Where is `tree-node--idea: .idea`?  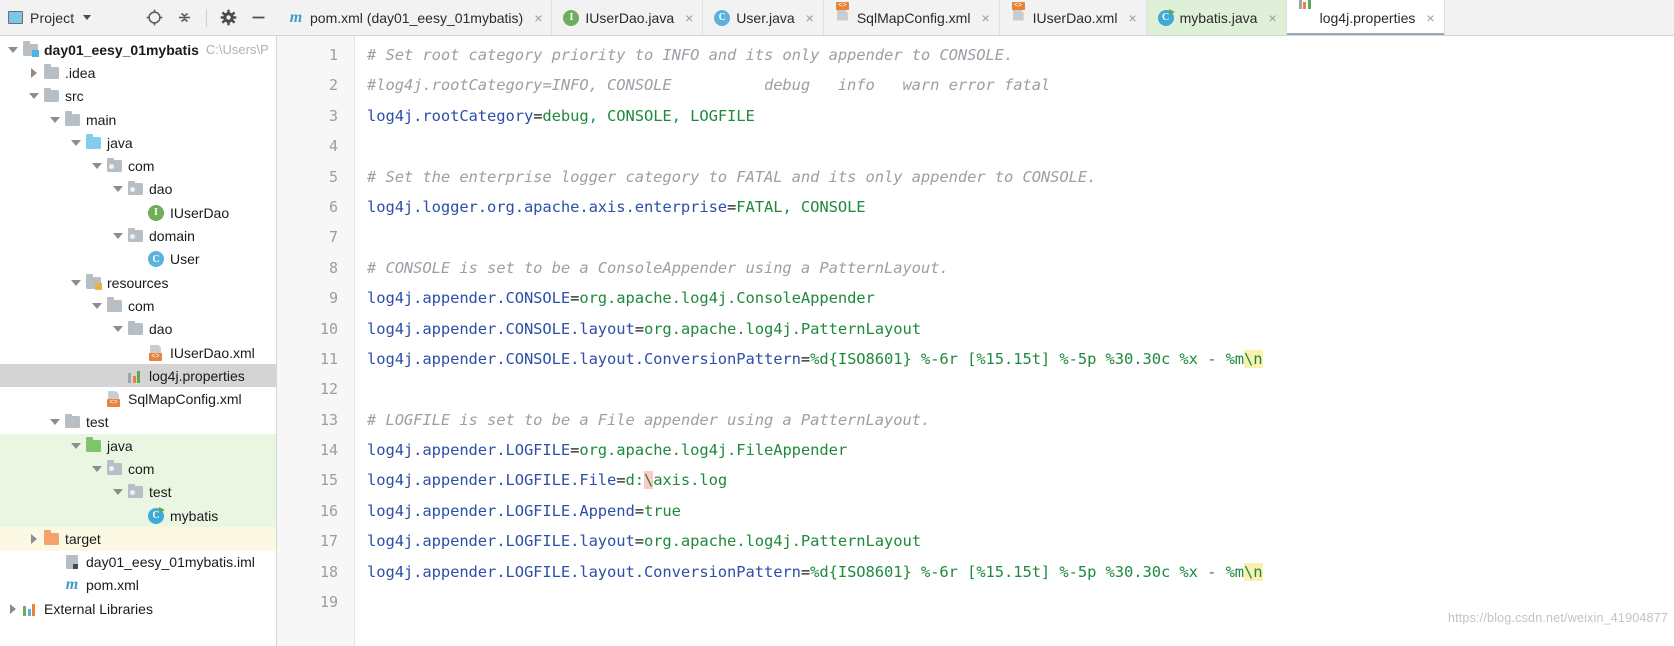
tree-node--idea: .idea is located at coordinates (138, 72).